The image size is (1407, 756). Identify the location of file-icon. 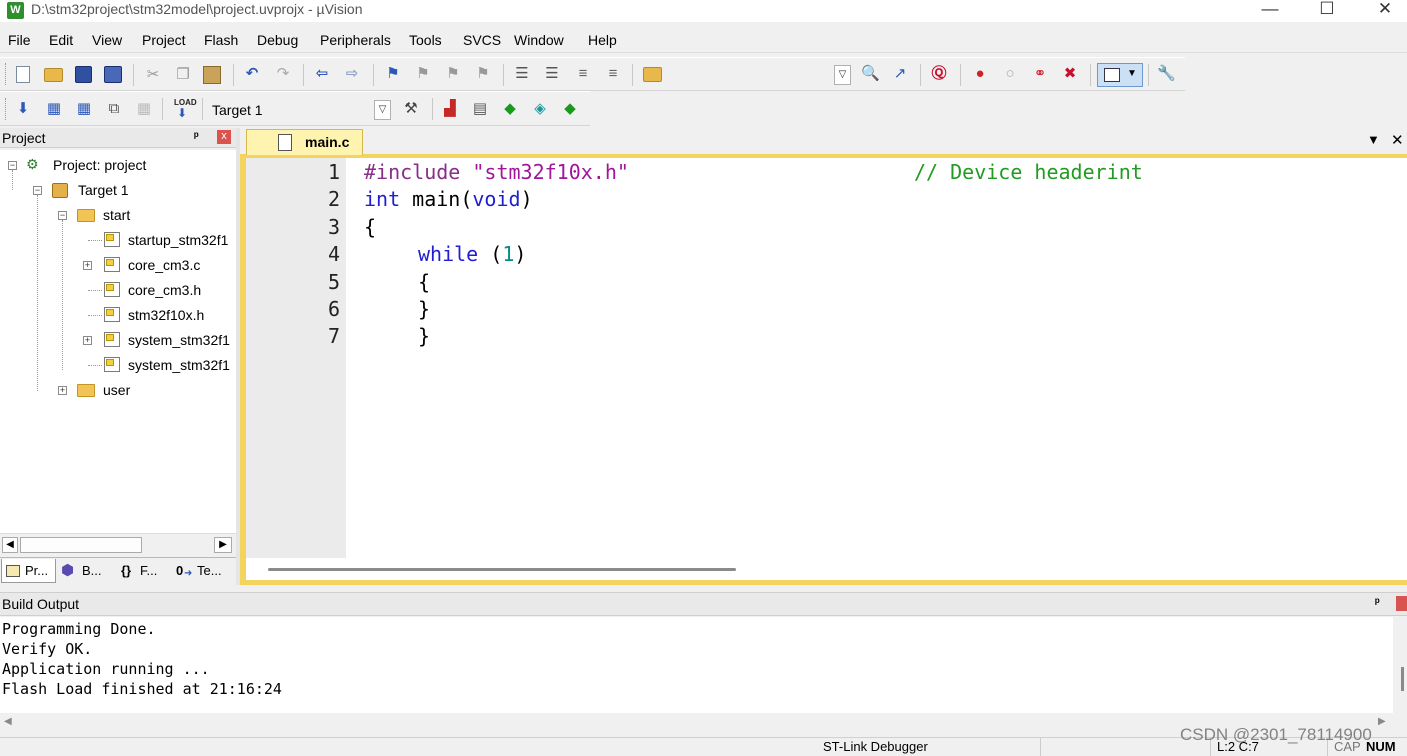
(112, 339).